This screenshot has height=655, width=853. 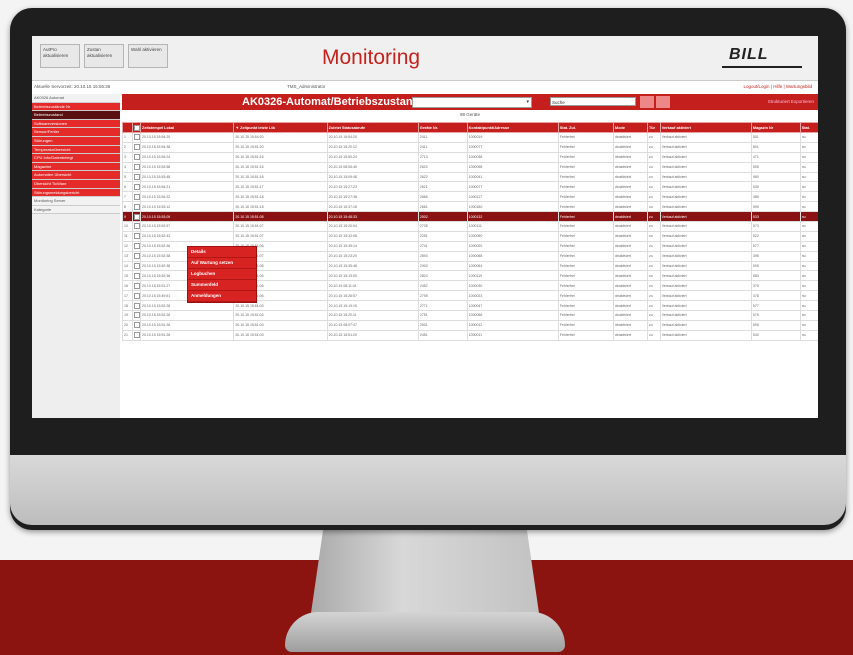 What do you see at coordinates (76, 167) in the screenshot?
I see `sidebar-item: Magazine` at bounding box center [76, 167].